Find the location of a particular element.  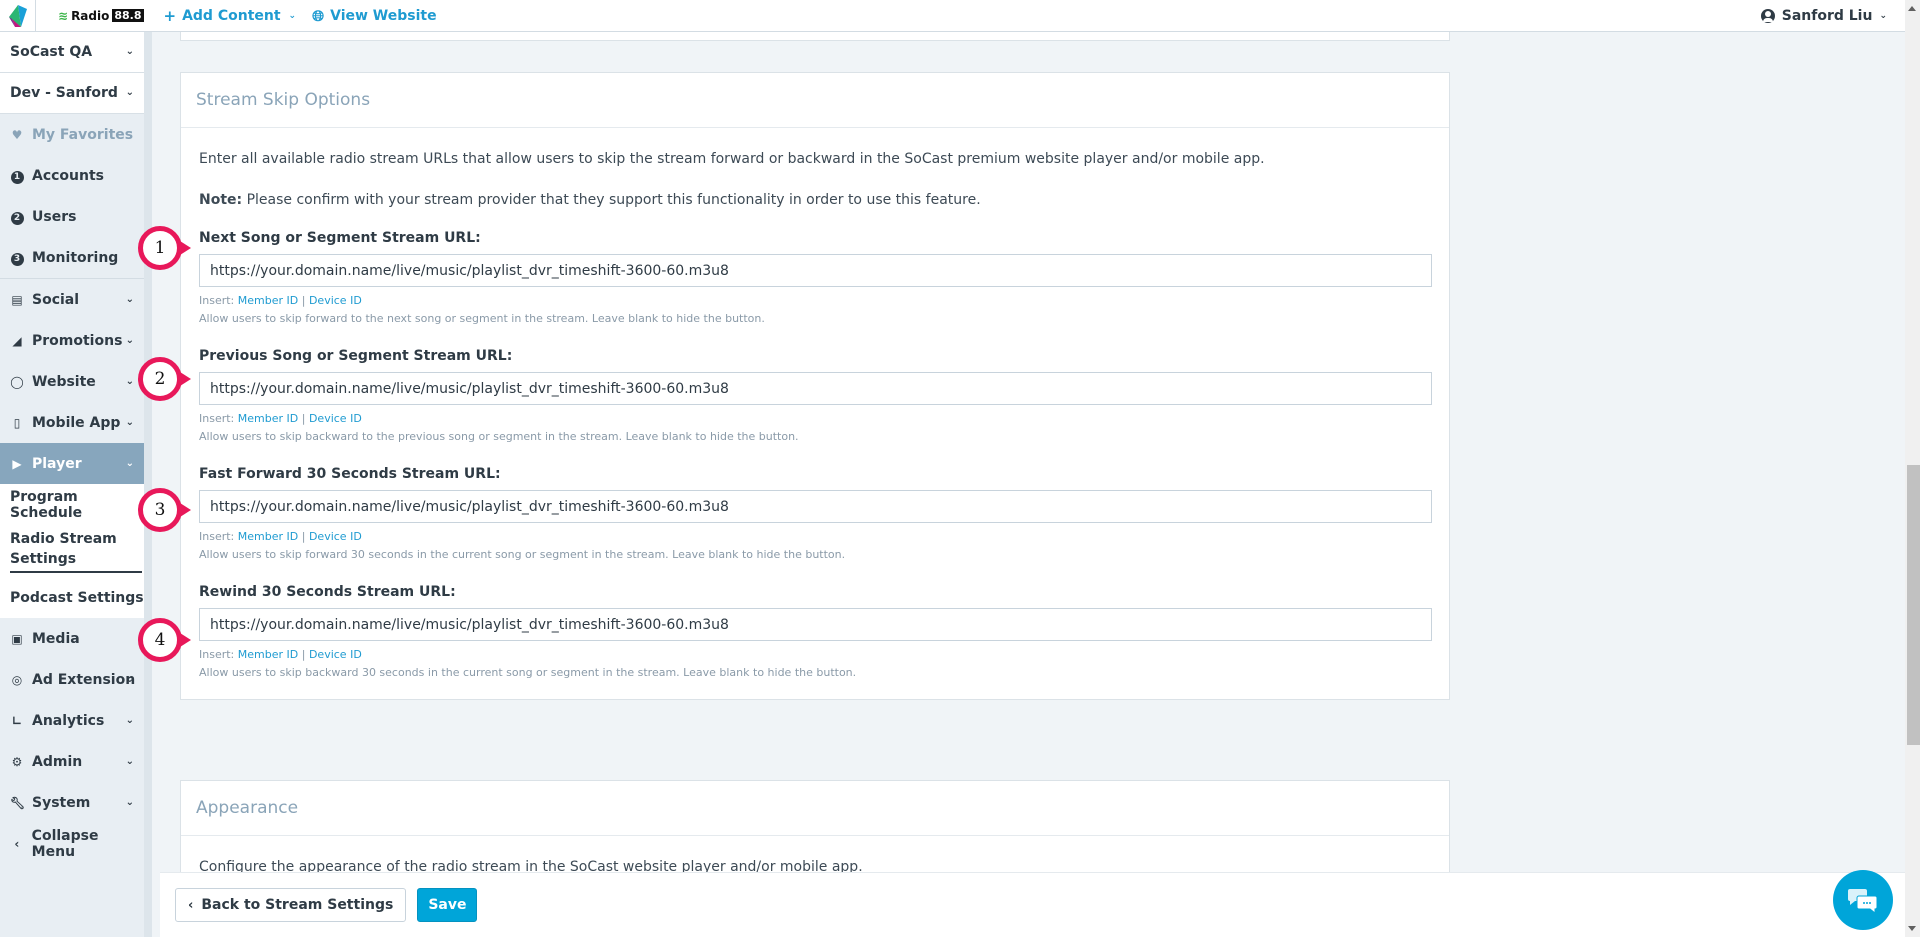

socast-logo-icon is located at coordinates (17, 15).